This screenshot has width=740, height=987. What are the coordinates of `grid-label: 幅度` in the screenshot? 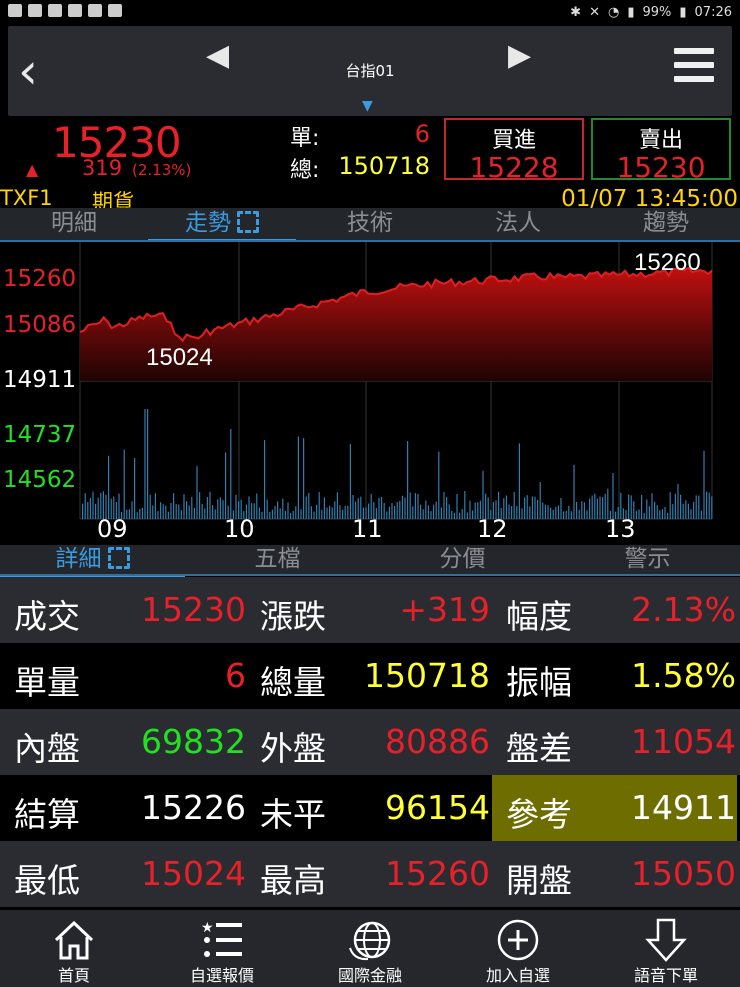 It's located at (539, 616).